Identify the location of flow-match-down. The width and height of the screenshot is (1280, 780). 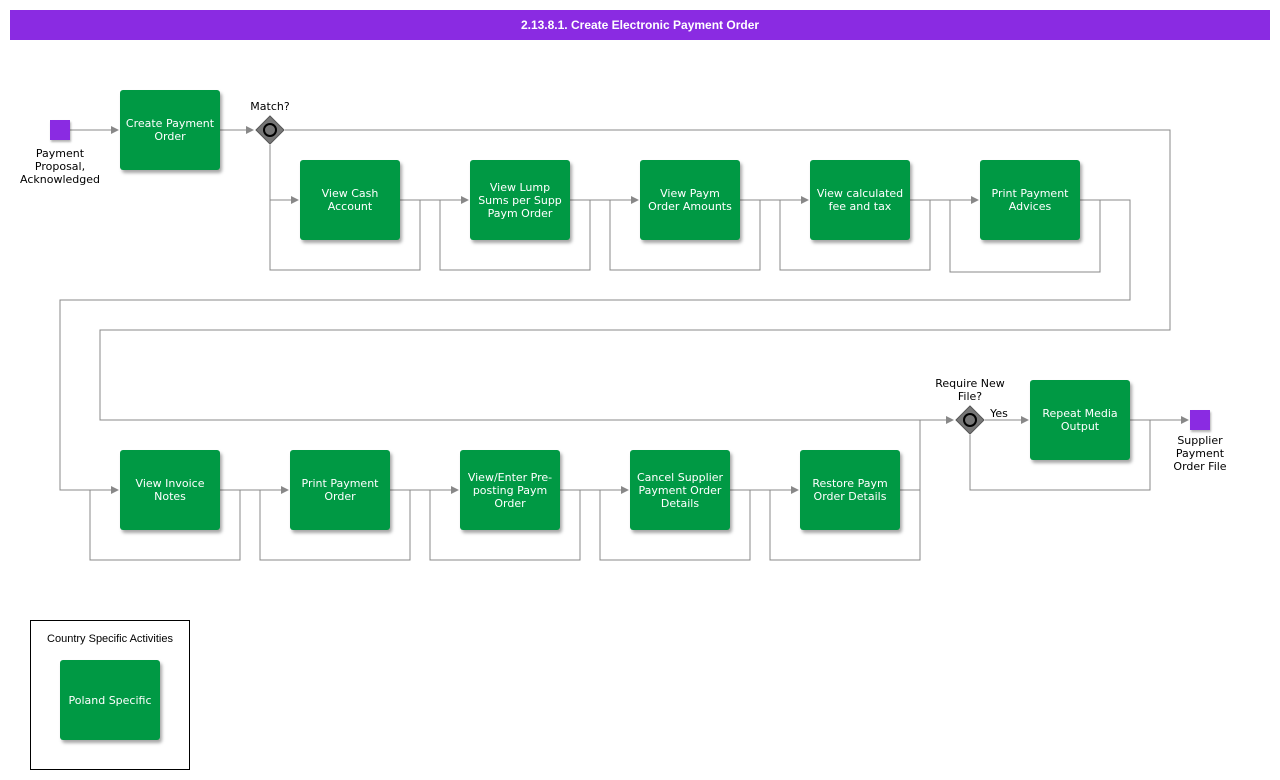
(284, 174).